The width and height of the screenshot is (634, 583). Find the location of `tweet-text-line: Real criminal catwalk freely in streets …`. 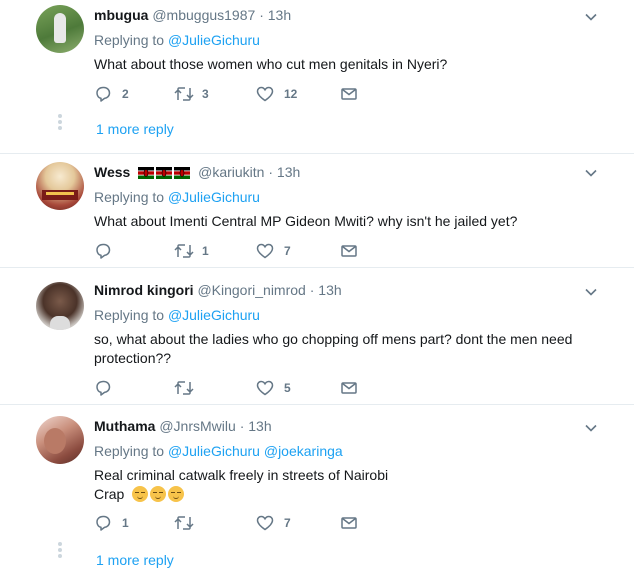

tweet-text-line: Real criminal catwalk freely in streets … is located at coordinates (241, 475).